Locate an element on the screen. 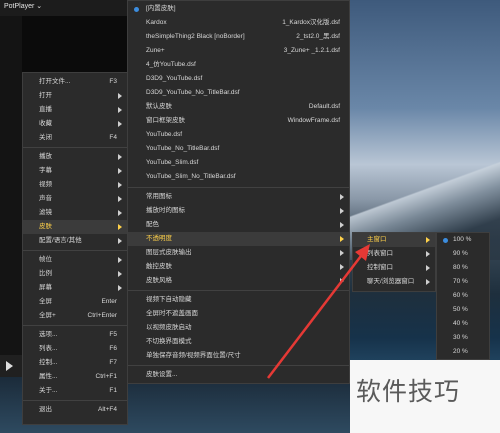 Image resolution: width=500 pixels, height=433 pixels. watermark-text: 软件技巧 is located at coordinates (408, 391).